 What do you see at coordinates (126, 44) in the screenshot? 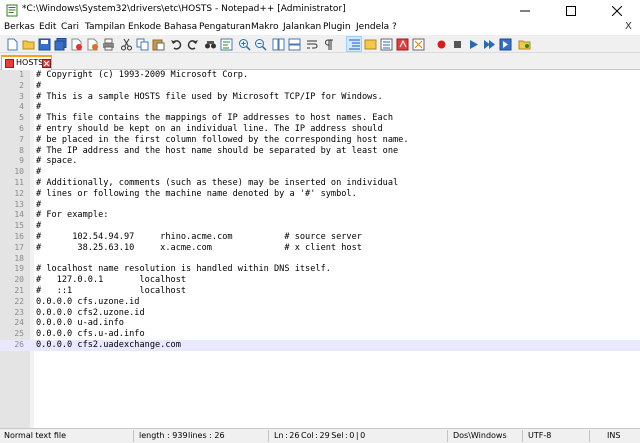
I see `cut-button` at bounding box center [126, 44].